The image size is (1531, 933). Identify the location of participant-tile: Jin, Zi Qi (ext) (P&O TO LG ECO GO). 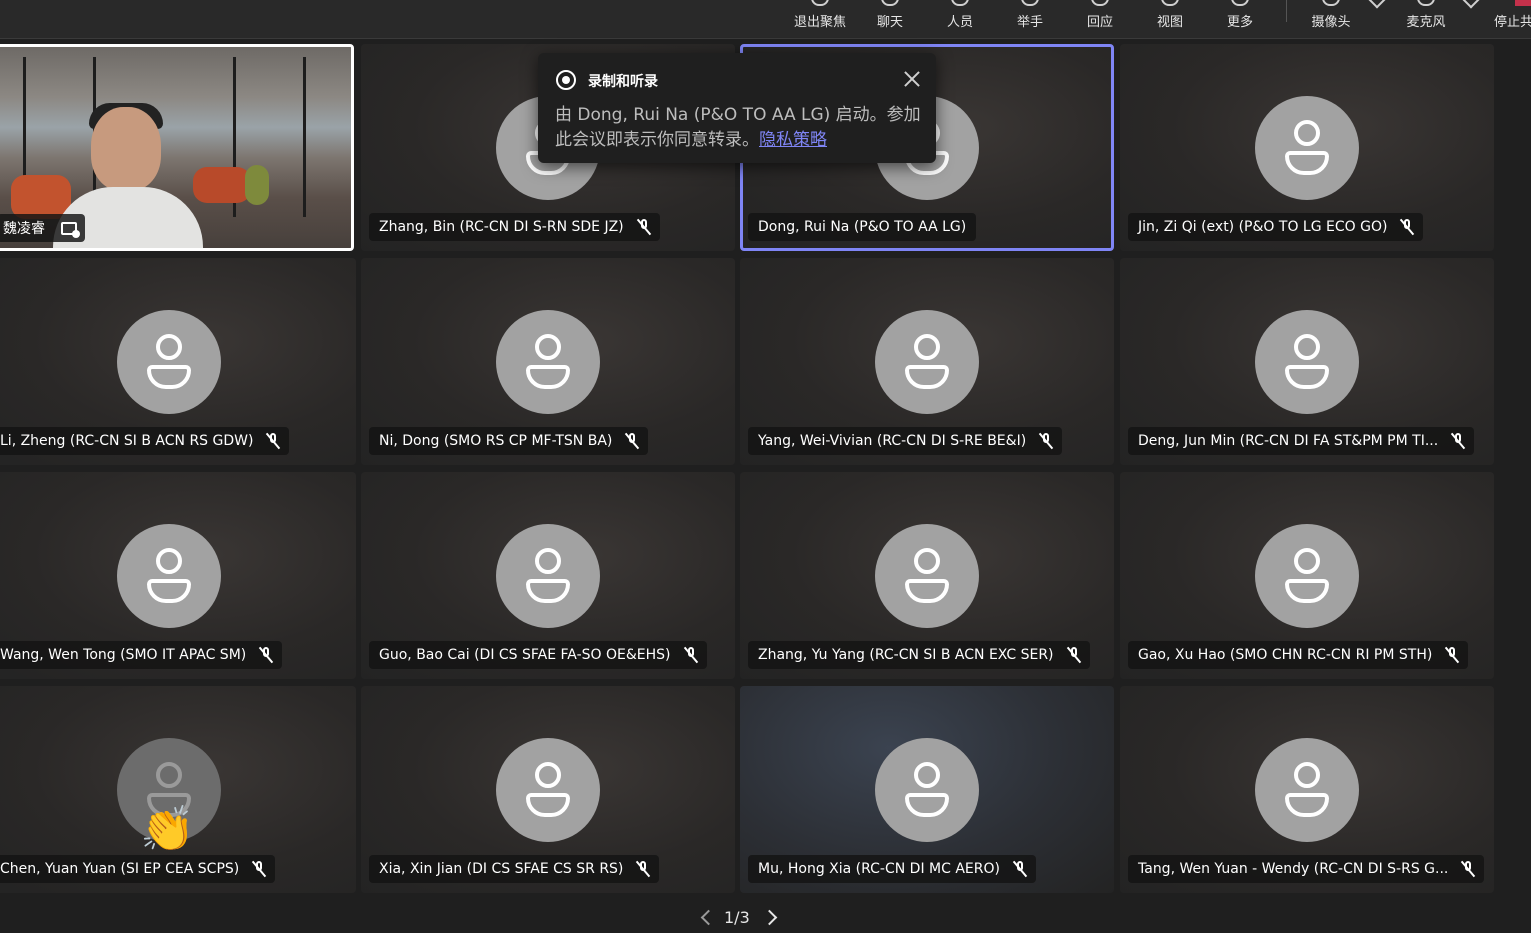
(1307, 147).